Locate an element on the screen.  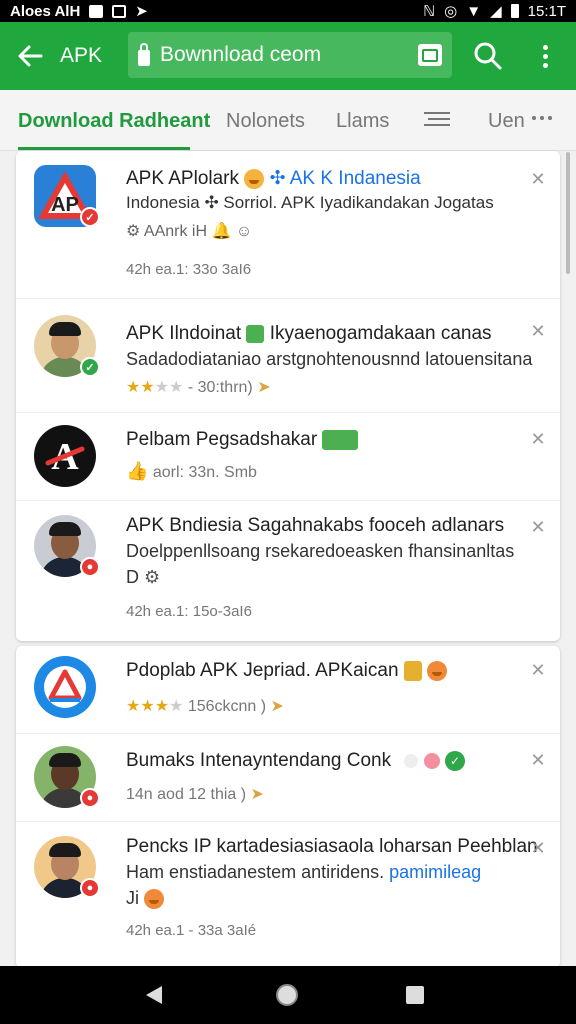
item-subtitle-2: D ⚙ is located at coordinates (143, 577).